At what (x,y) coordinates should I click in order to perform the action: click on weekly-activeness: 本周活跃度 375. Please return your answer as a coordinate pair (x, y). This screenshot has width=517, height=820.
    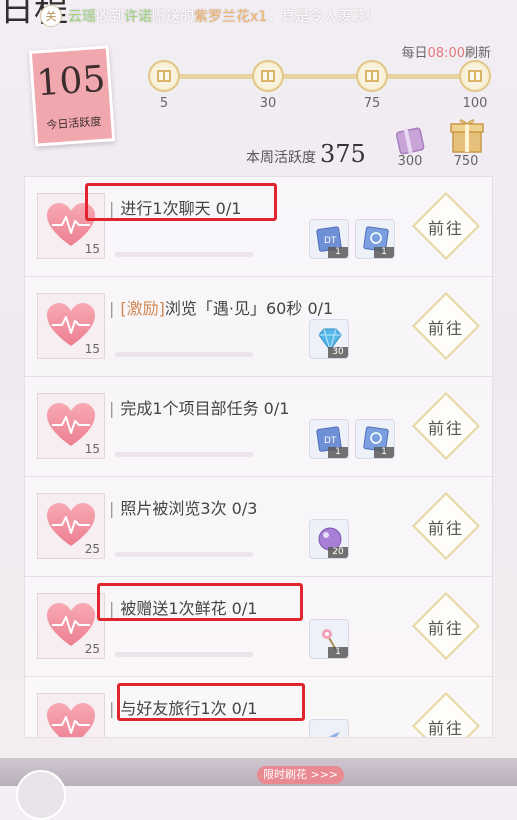
    Looking at the image, I should click on (306, 154).